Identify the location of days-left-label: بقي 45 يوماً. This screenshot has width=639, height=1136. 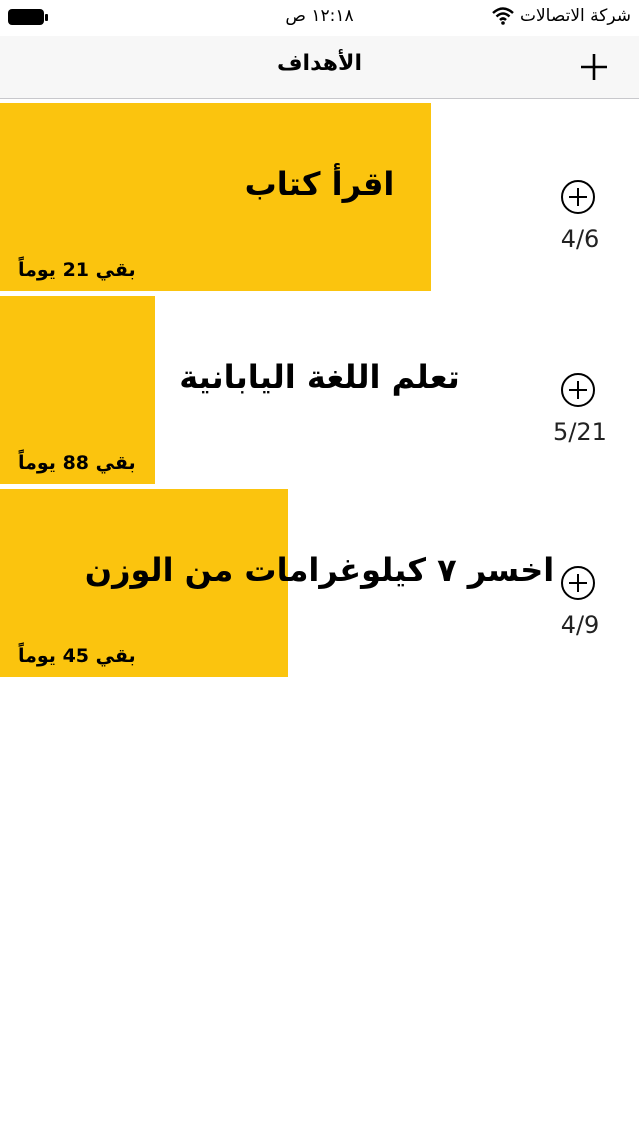
(77, 656).